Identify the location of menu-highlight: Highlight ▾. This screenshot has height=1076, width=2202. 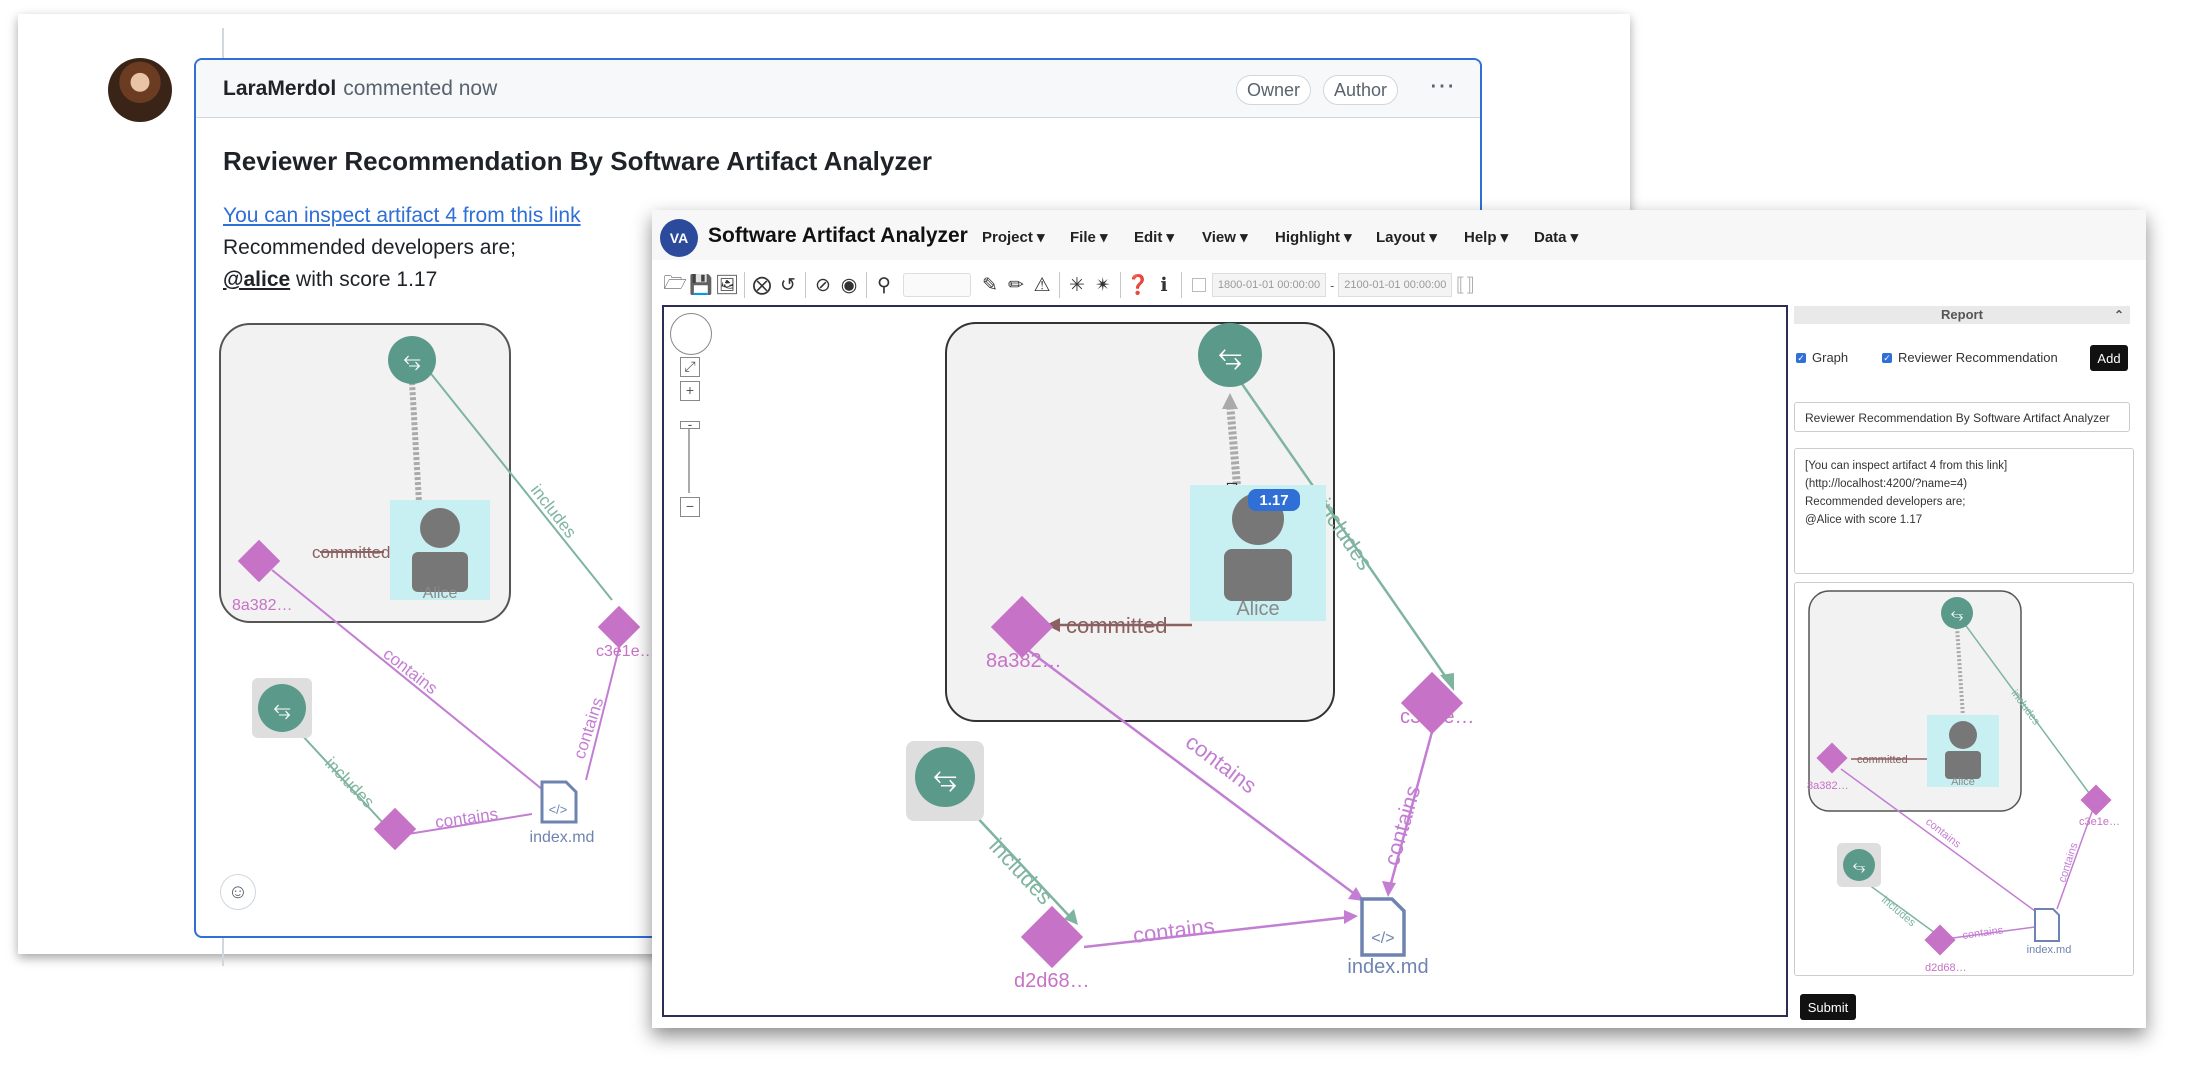
(1313, 237).